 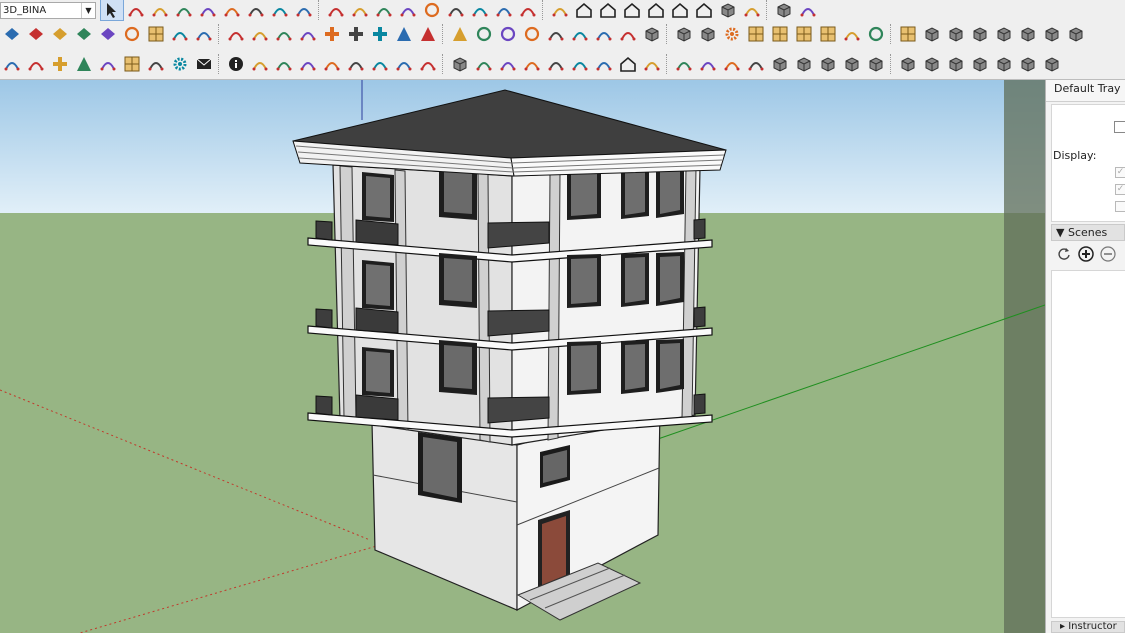 What do you see at coordinates (284, 34) in the screenshot?
I see `bracket-icon` at bounding box center [284, 34].